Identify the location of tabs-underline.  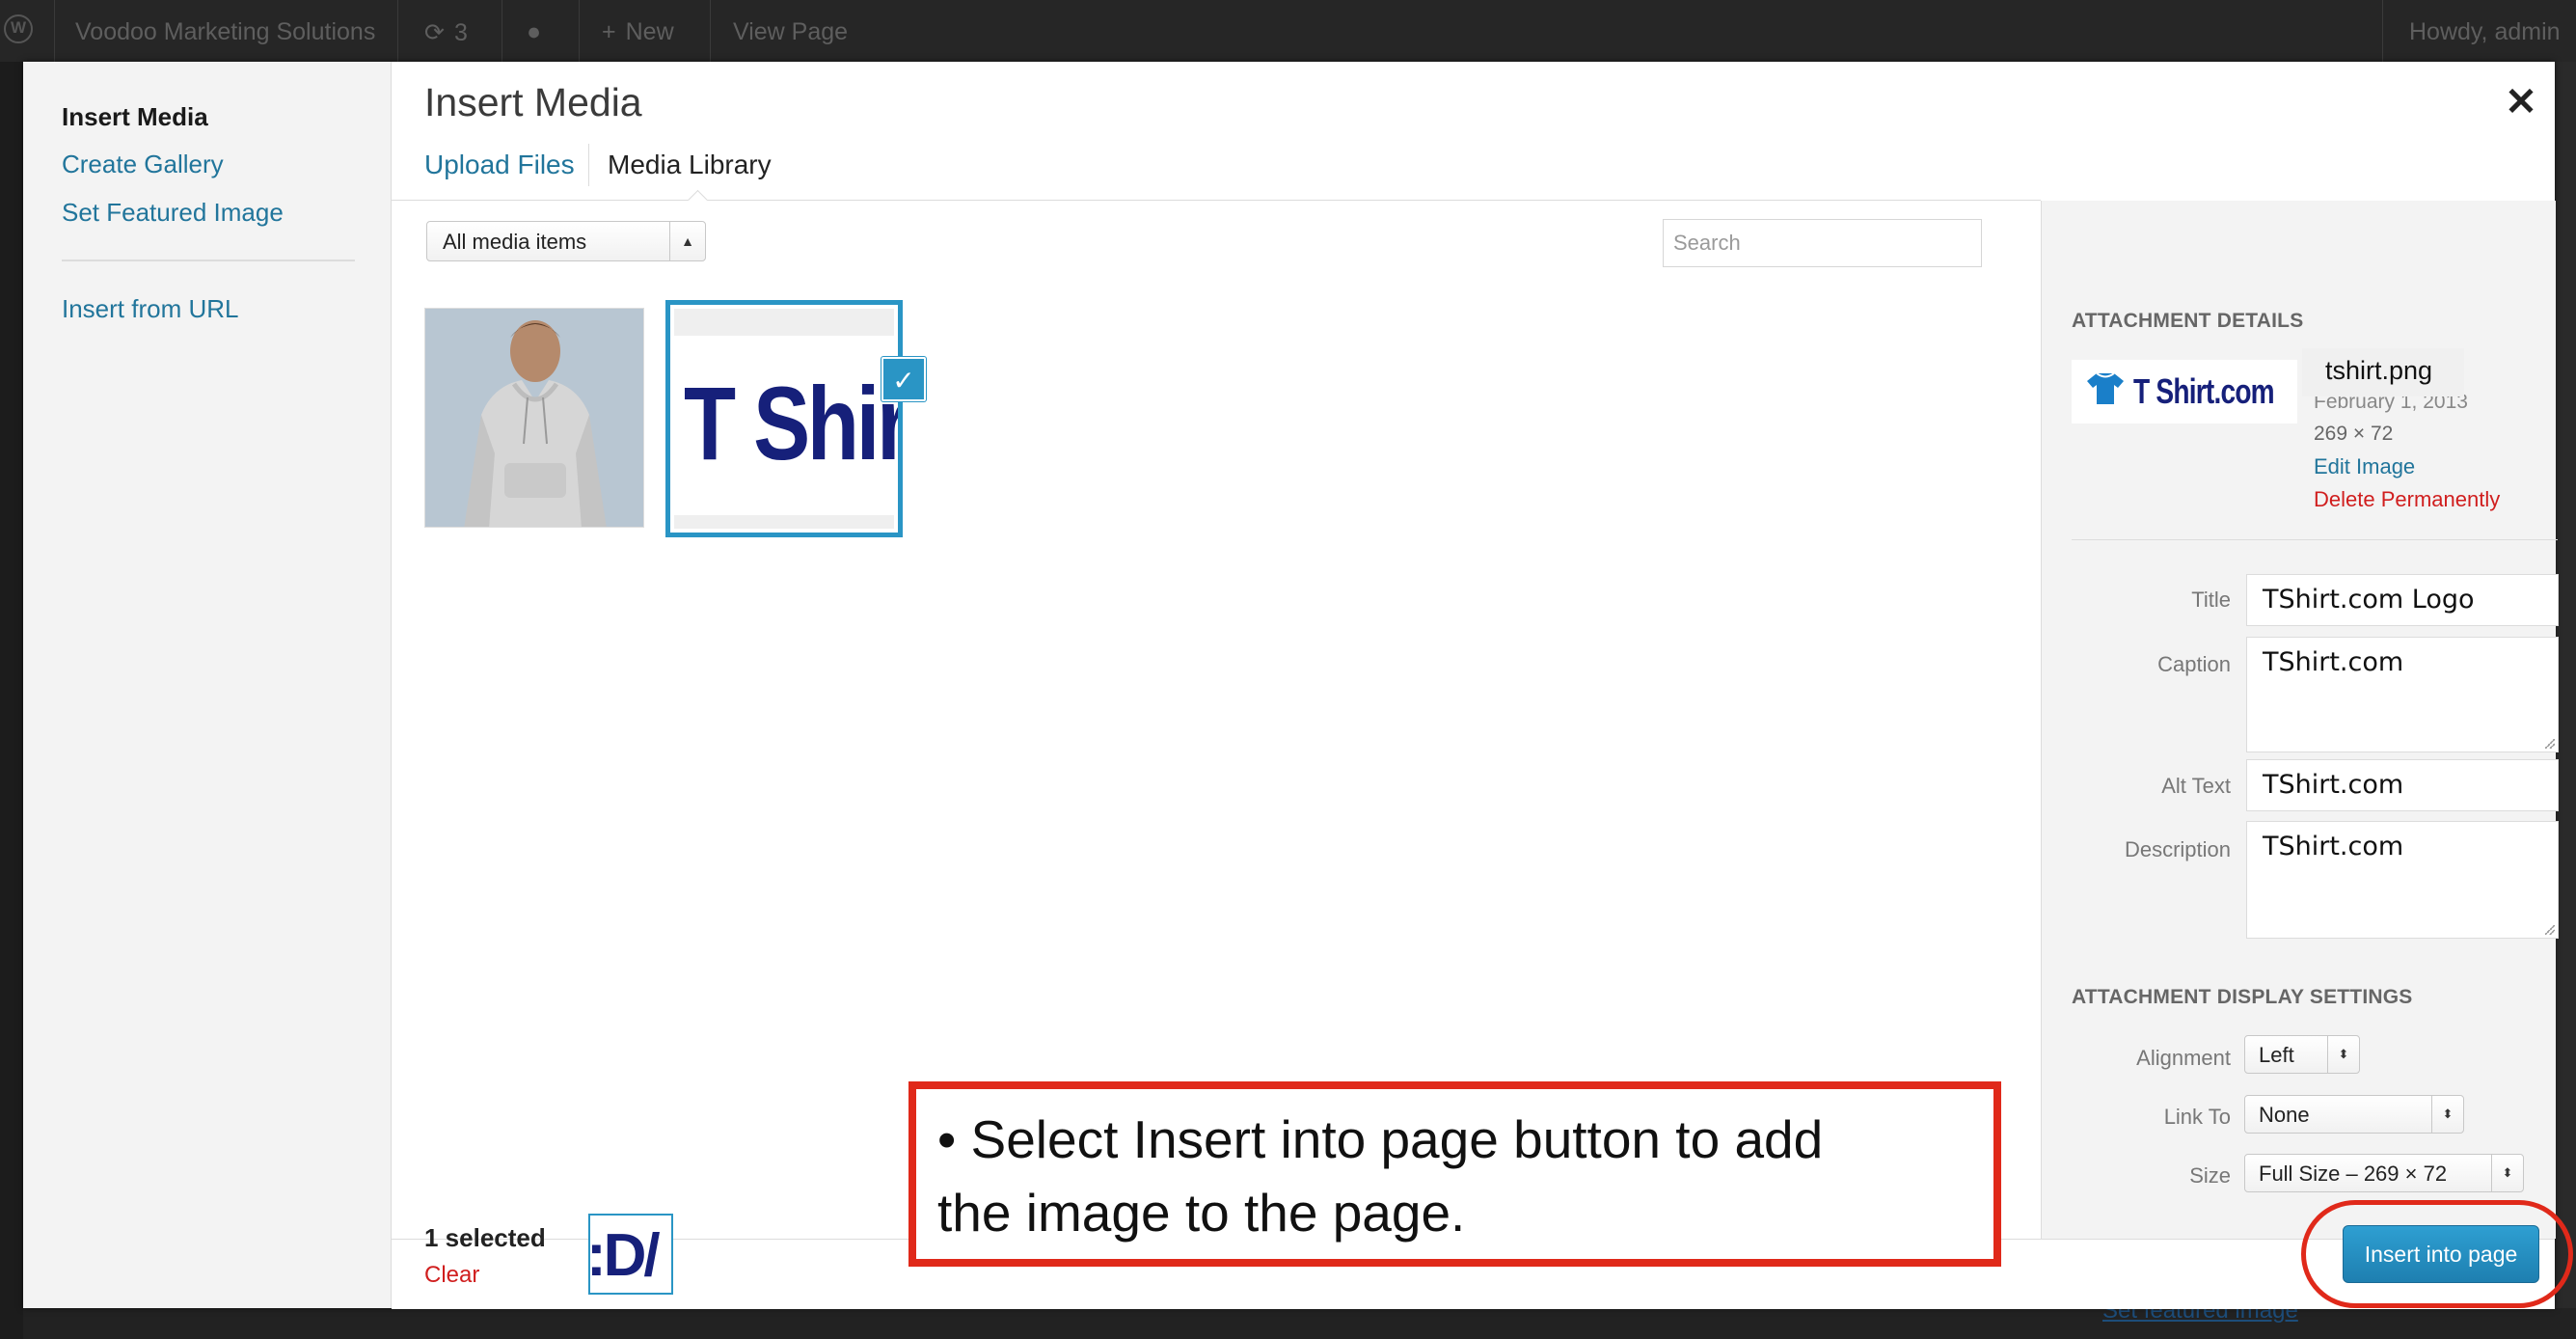
(1216, 200).